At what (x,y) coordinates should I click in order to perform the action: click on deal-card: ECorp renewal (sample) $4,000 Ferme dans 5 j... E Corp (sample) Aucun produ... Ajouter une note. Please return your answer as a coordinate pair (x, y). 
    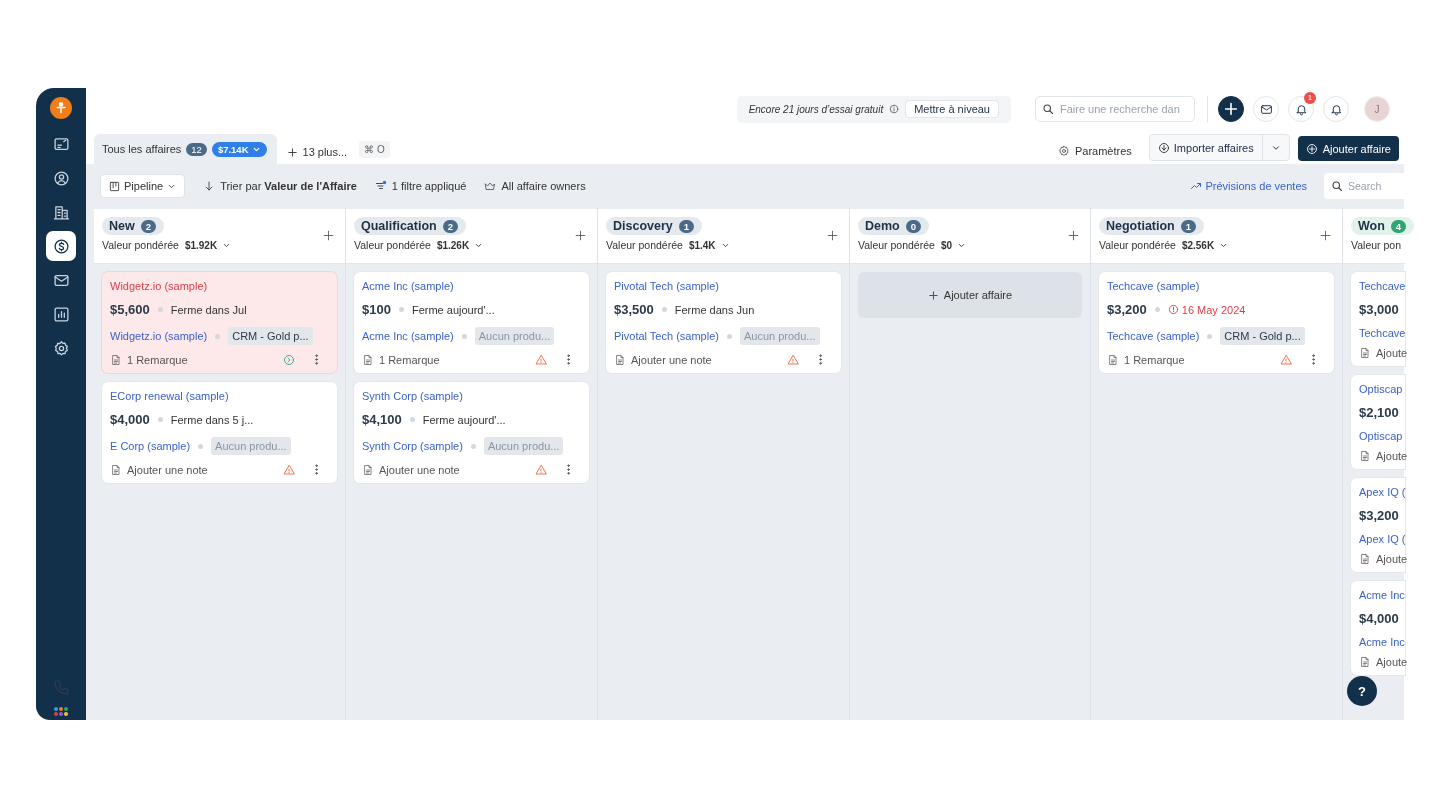
    Looking at the image, I should click on (219, 432).